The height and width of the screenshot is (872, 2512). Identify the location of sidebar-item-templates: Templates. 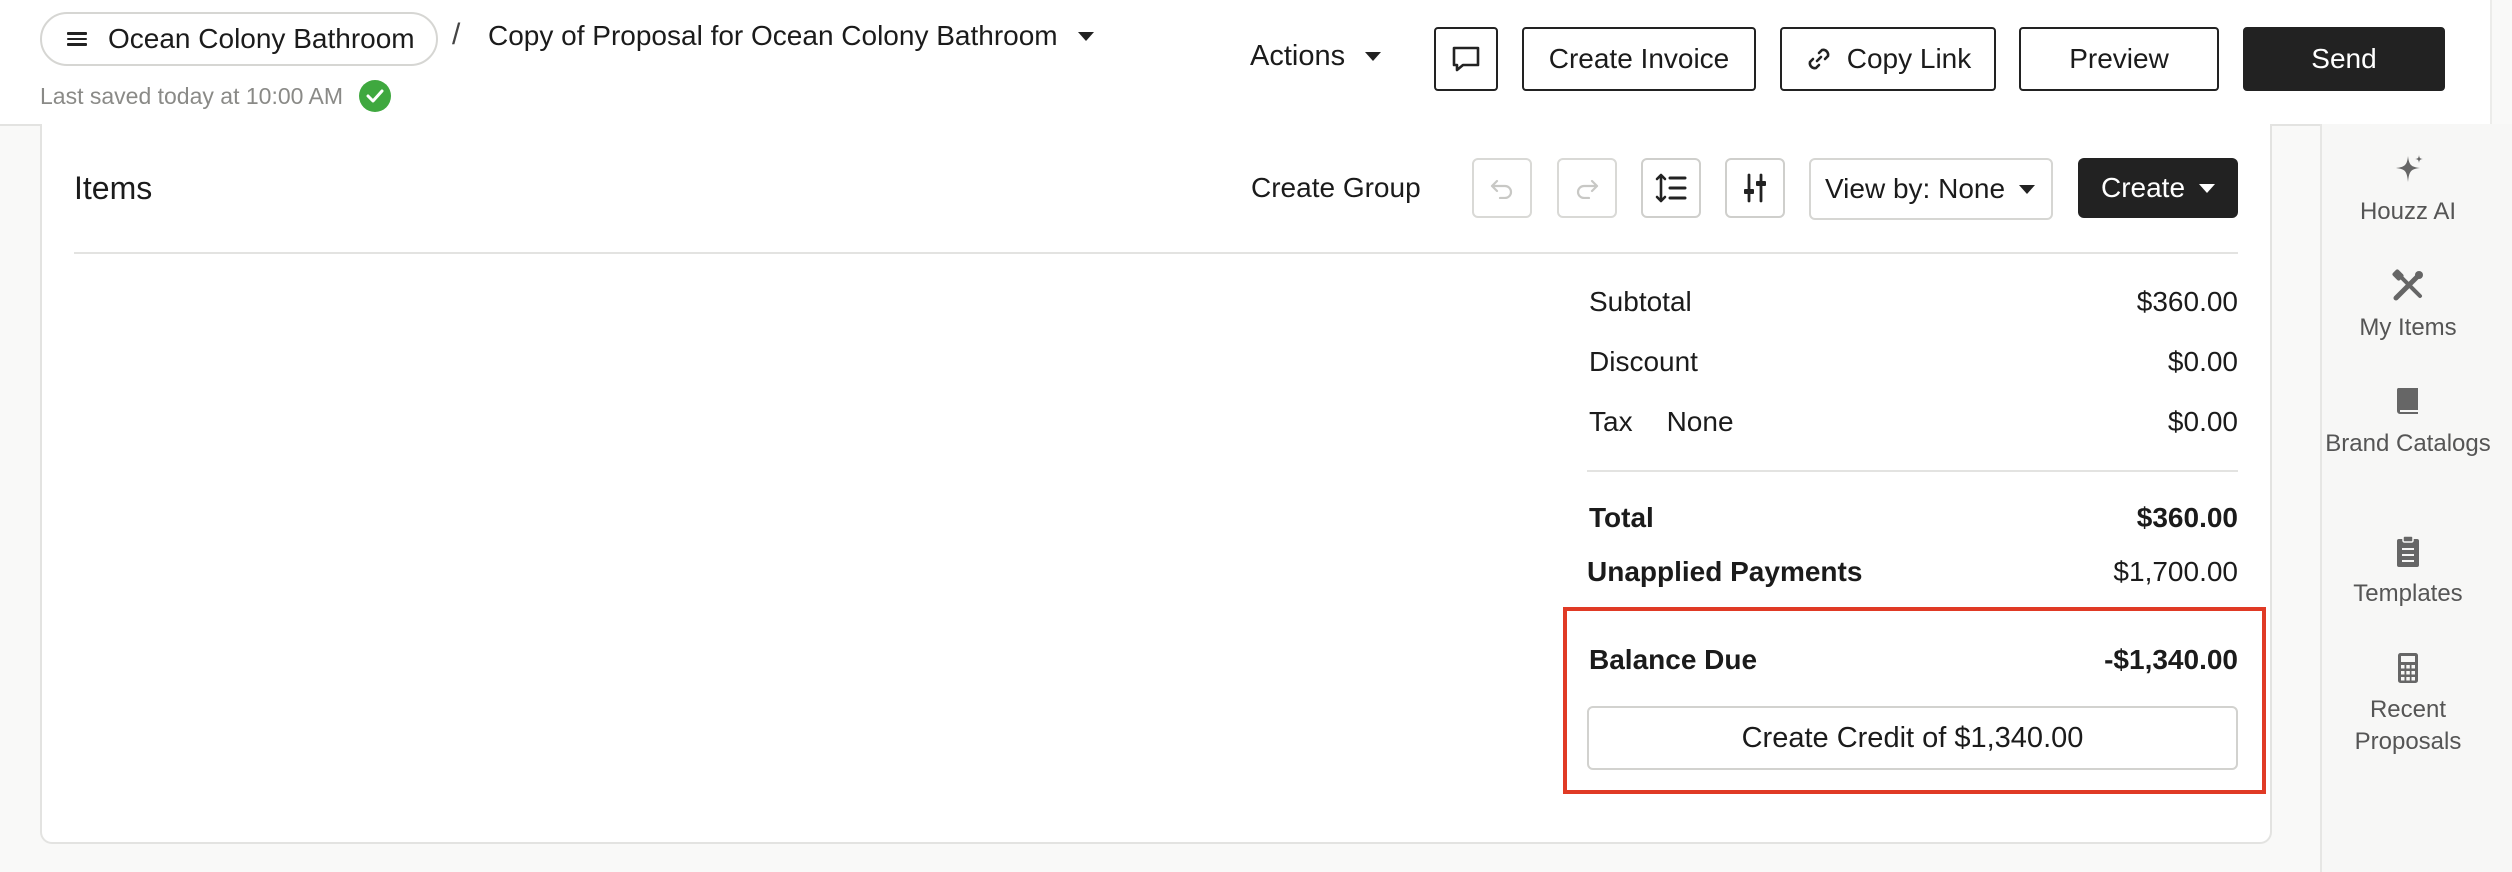
(2408, 572).